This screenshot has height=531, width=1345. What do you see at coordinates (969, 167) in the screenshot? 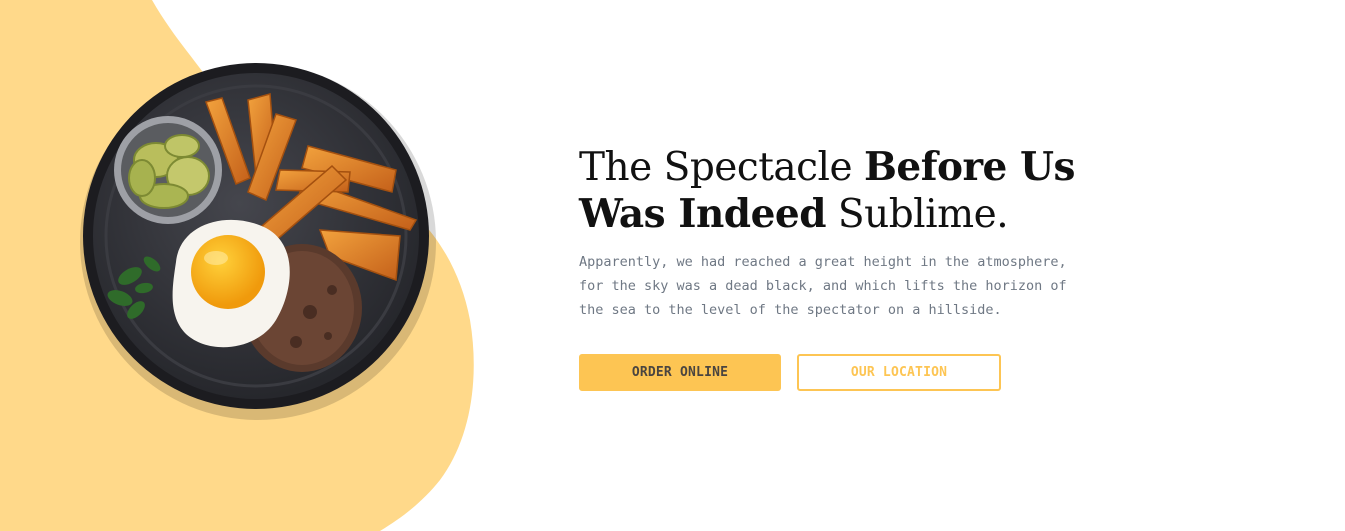
I see `headline-part-2: Before Us` at bounding box center [969, 167].